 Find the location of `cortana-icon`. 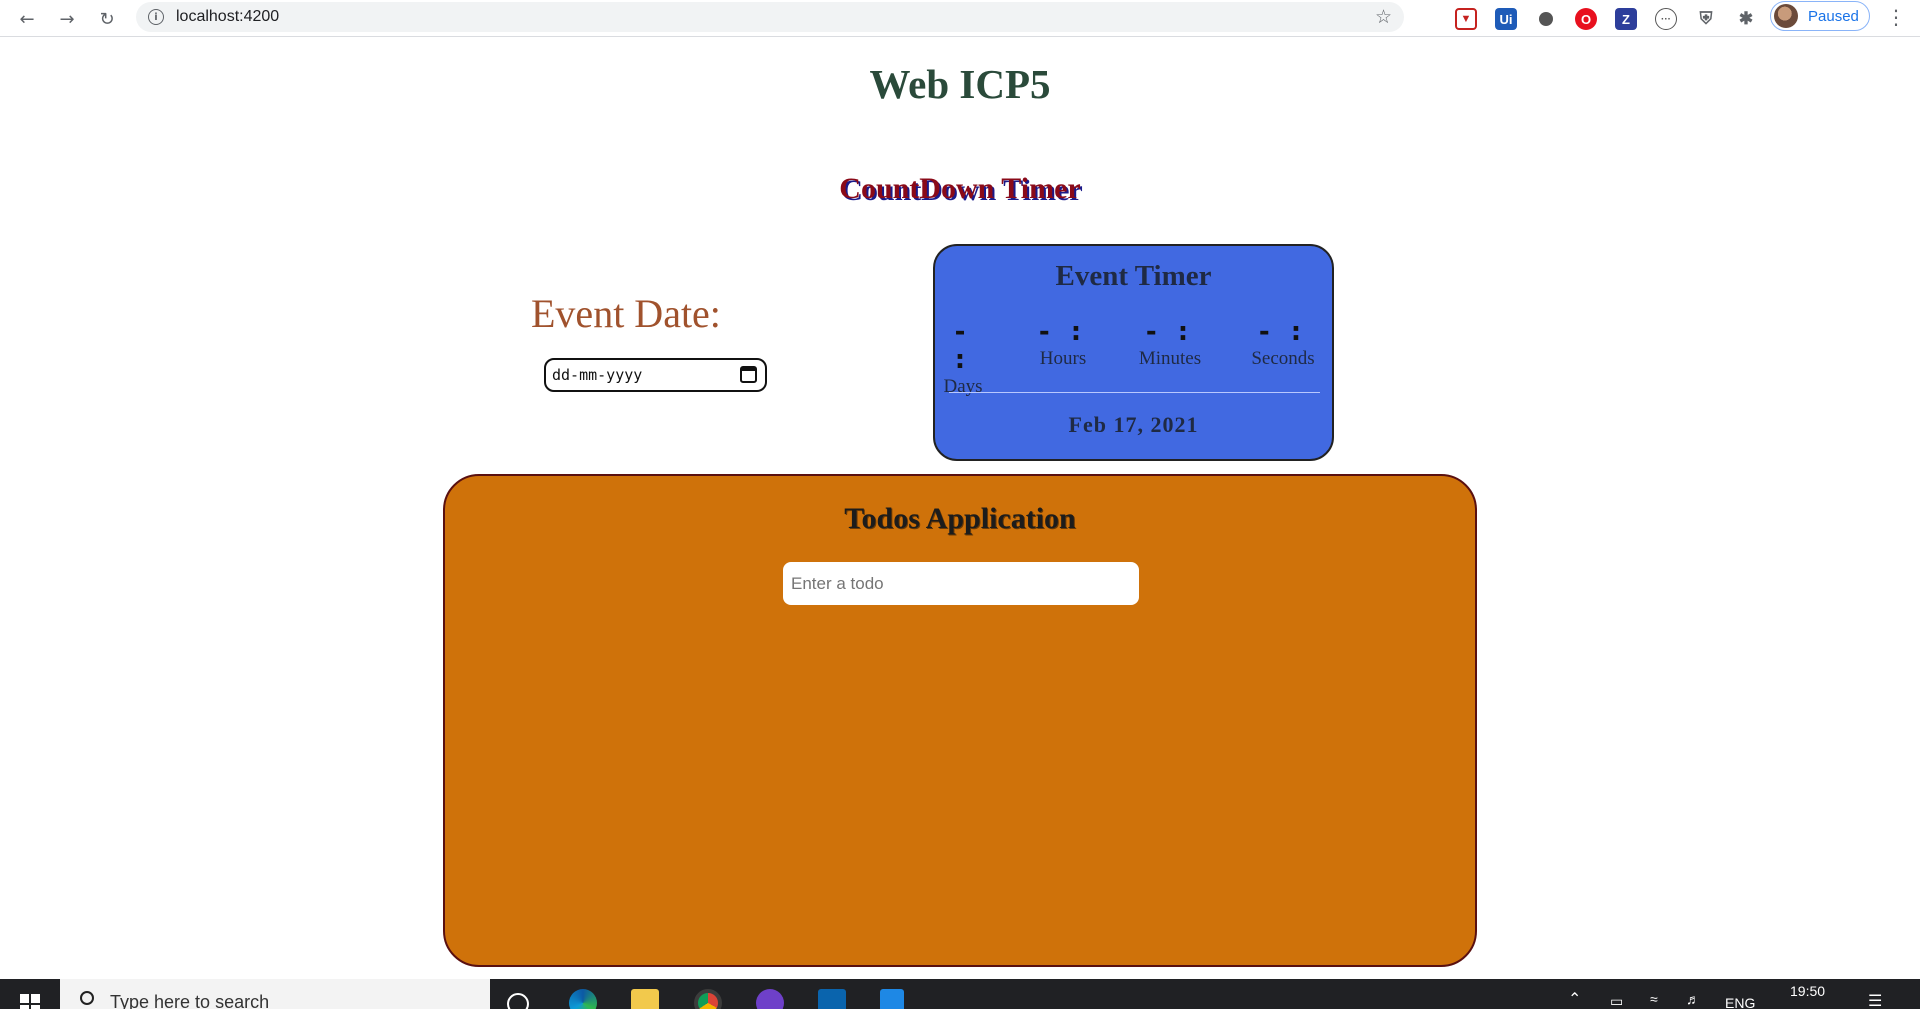

cortana-icon is located at coordinates (518, 1001).